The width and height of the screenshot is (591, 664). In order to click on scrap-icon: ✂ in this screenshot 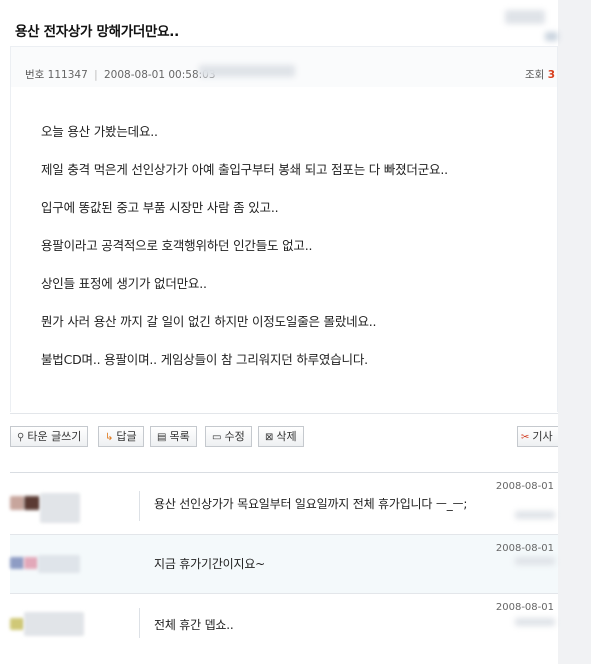, I will do `click(525, 437)`.